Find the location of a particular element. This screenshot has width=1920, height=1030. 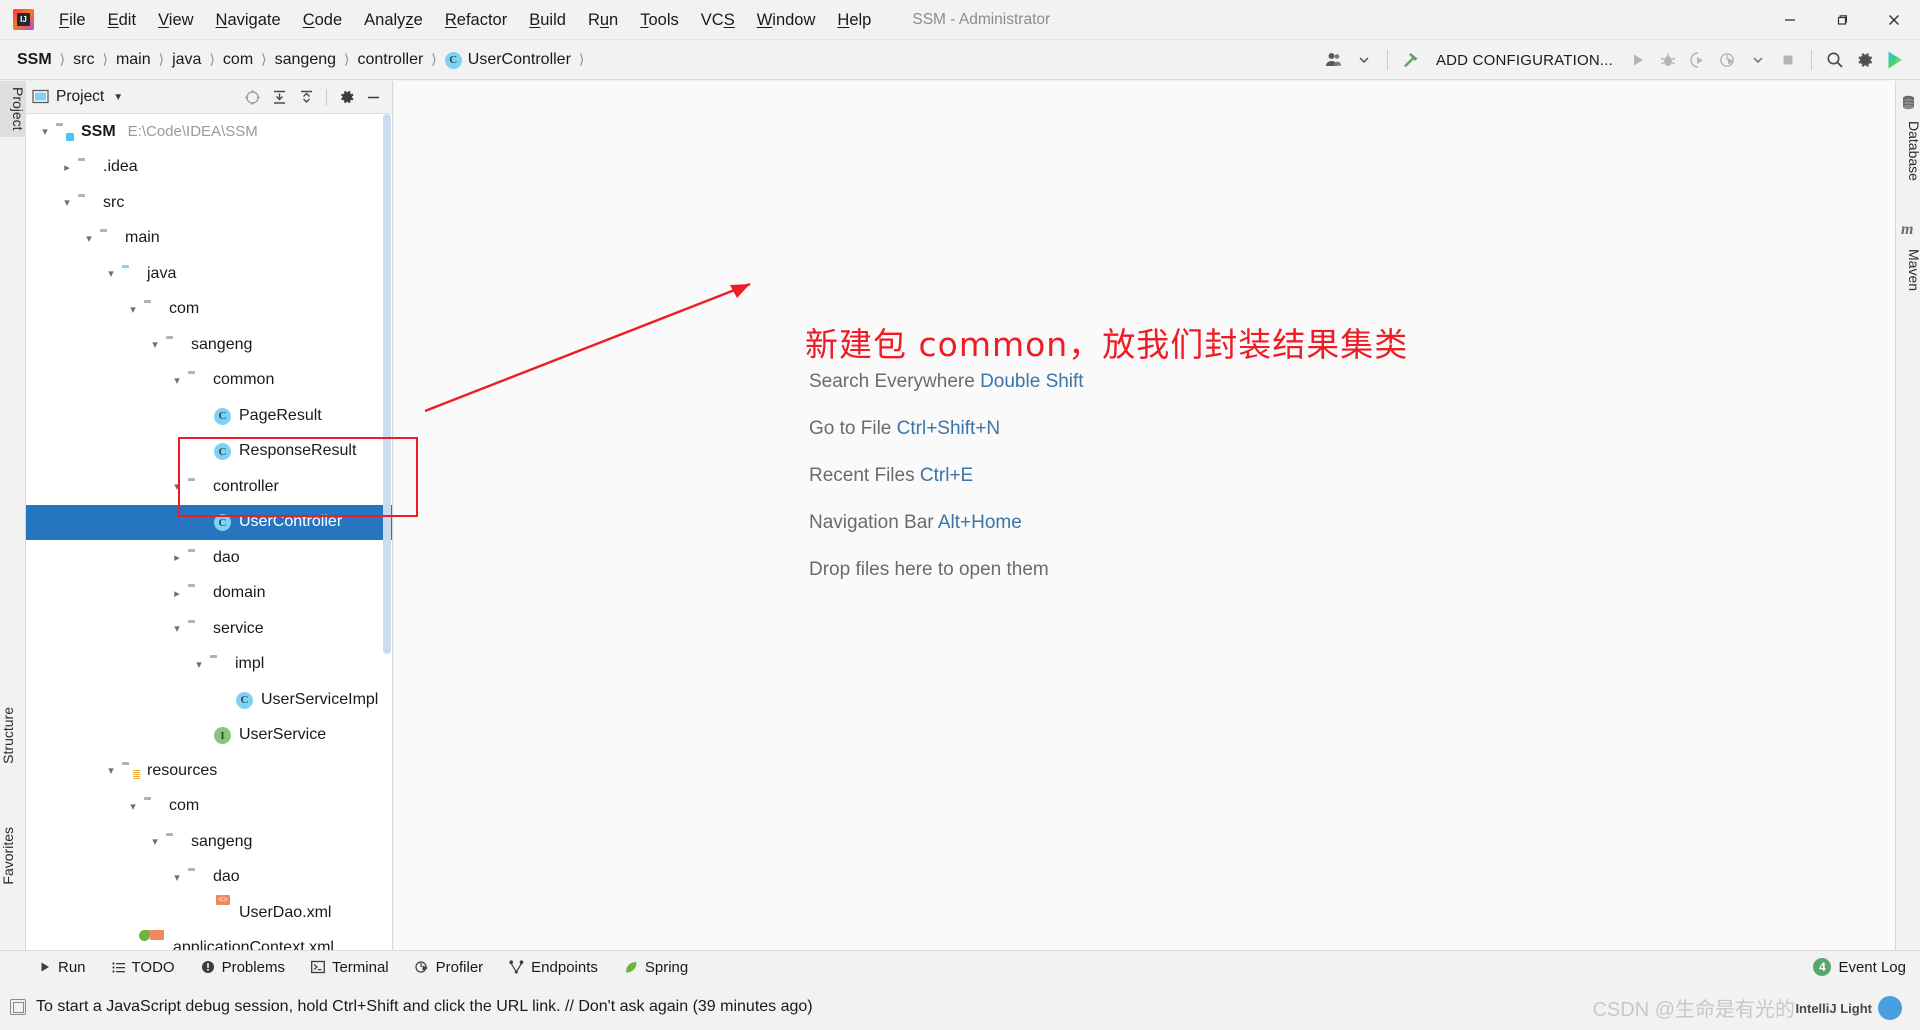

menu-item-build: Build is located at coordinates (547, 20).